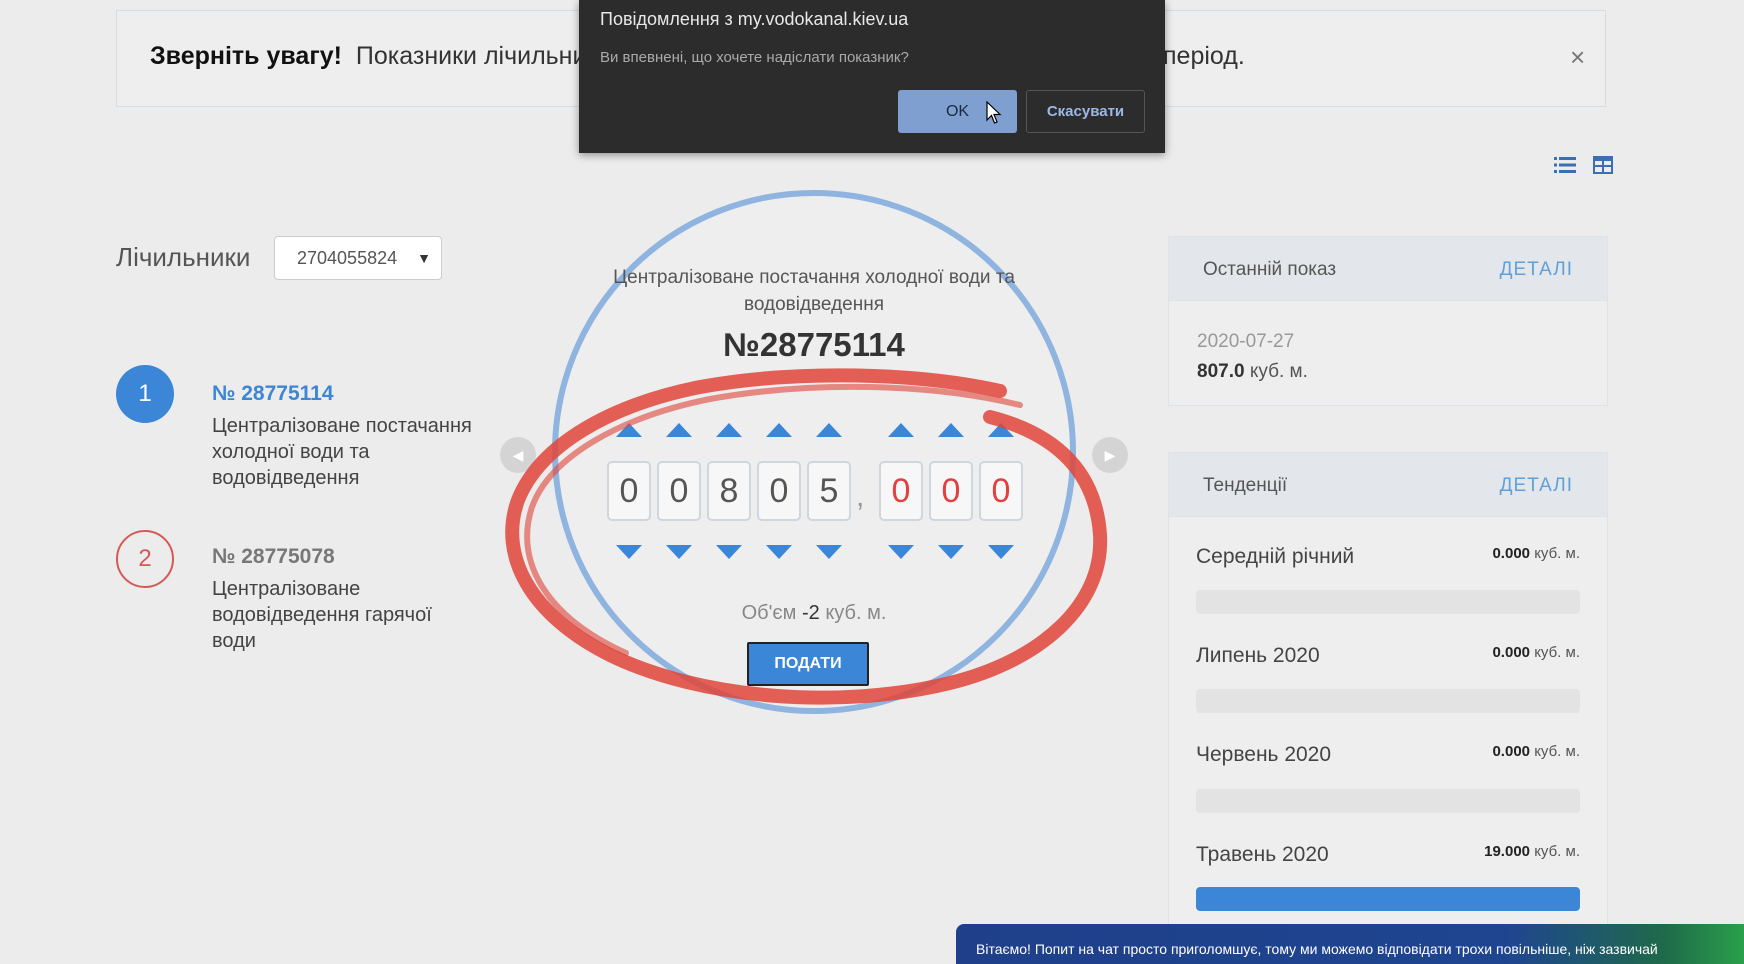  What do you see at coordinates (1557, 652) in the screenshot?
I see `trend-unit-2: куб. м.` at bounding box center [1557, 652].